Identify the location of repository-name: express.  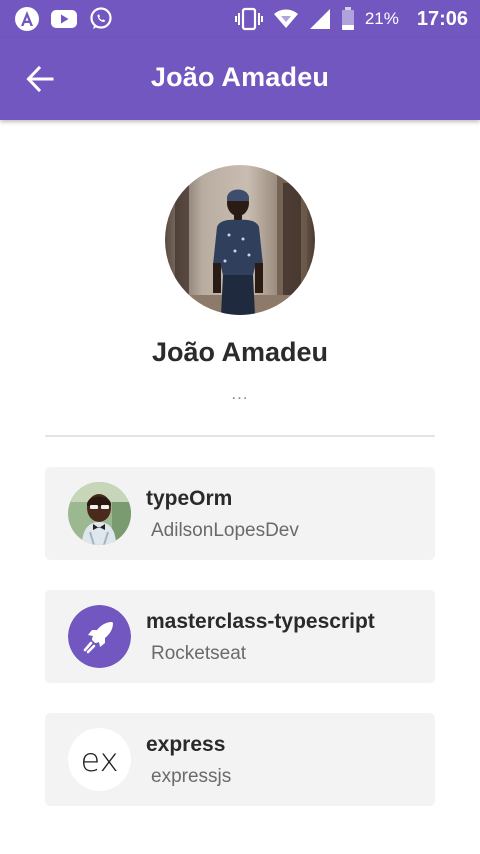
(186, 744).